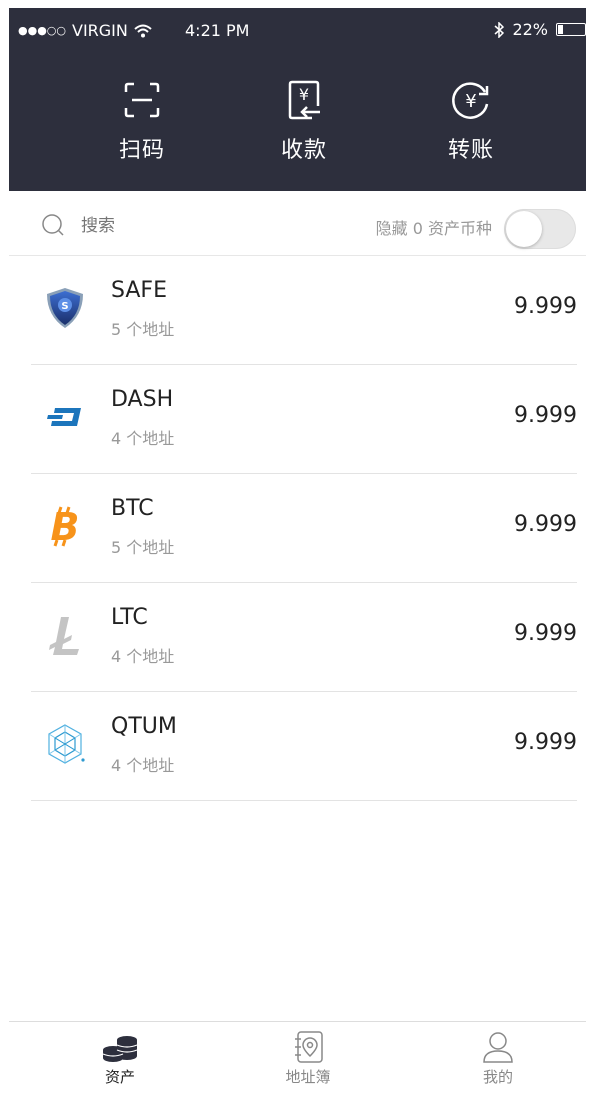 This screenshot has height=1095, width=590. Describe the element at coordinates (303, 150) in the screenshot. I see `receive-label: 收款` at that location.